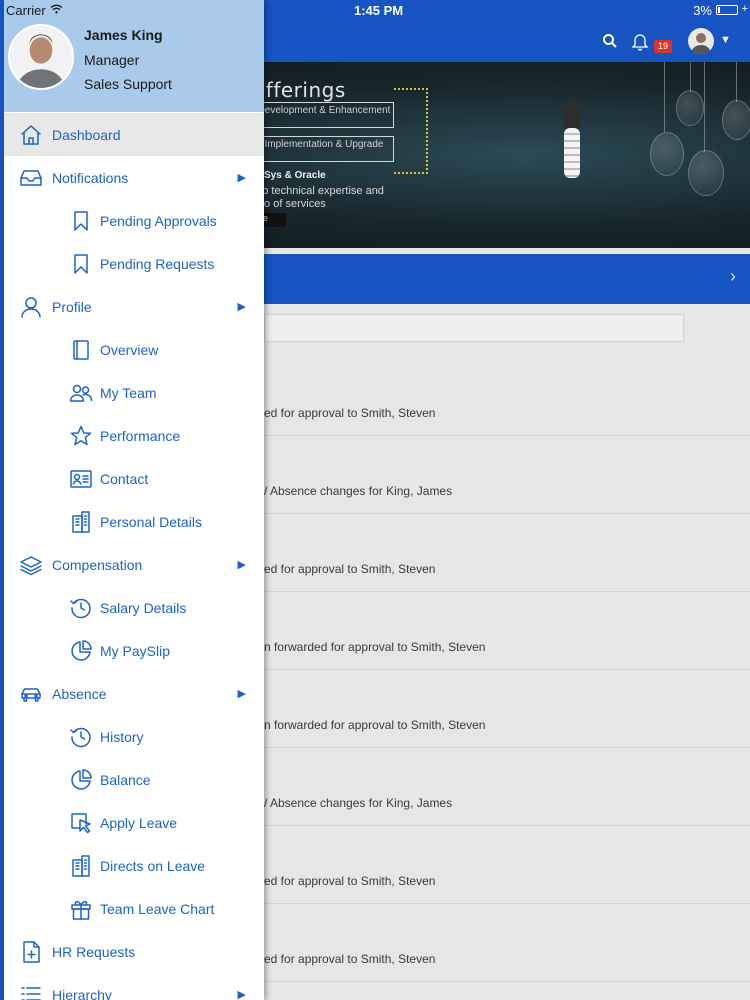 This screenshot has width=750, height=1000. What do you see at coordinates (94, 951) in the screenshot?
I see `menu-label: HR Requests` at bounding box center [94, 951].